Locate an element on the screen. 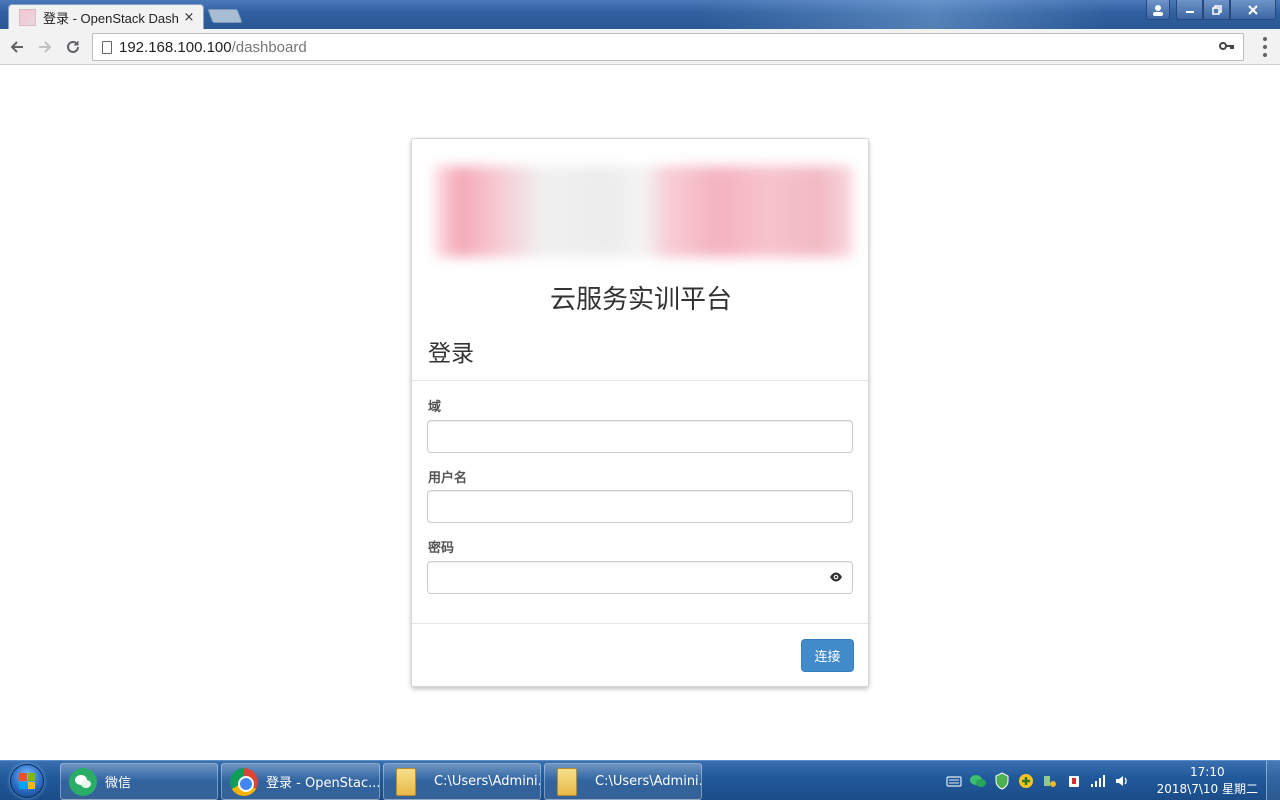  browser-menu-icon is located at coordinates (1265, 47).